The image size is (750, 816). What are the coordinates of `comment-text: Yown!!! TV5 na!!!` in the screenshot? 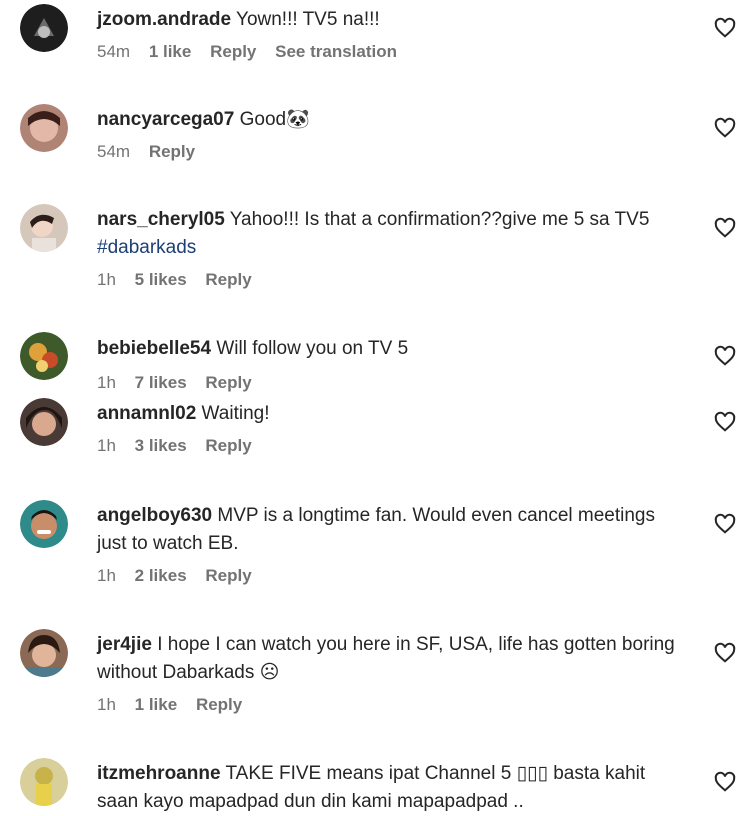 It's located at (308, 19).